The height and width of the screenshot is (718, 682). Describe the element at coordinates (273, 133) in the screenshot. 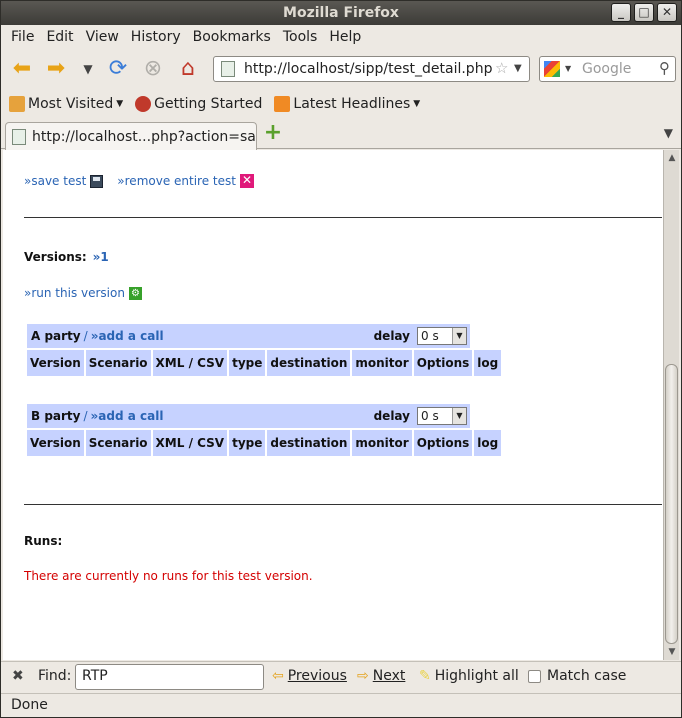

I see `new-tab-icon: +` at that location.